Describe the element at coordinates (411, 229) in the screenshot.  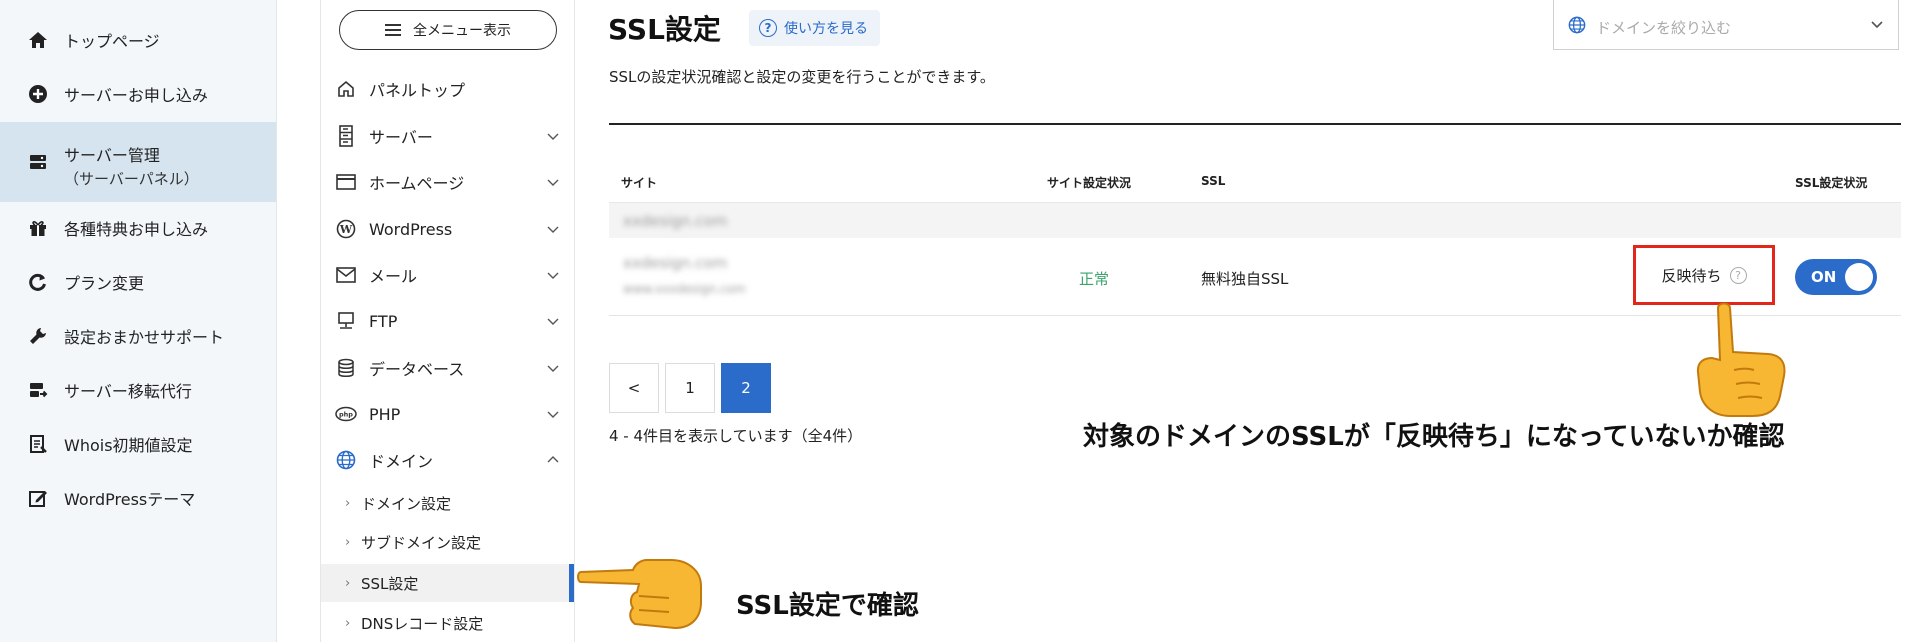
I see `panel-nav-label: WordPress` at that location.